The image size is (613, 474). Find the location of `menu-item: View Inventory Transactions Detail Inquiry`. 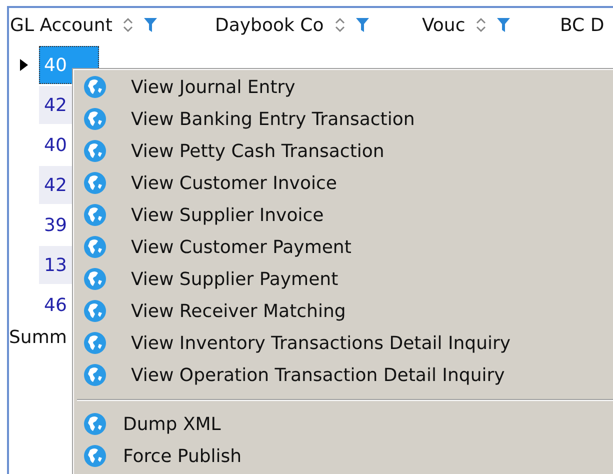

menu-item: View Inventory Transactions Detail Inquiry is located at coordinates (343, 343).